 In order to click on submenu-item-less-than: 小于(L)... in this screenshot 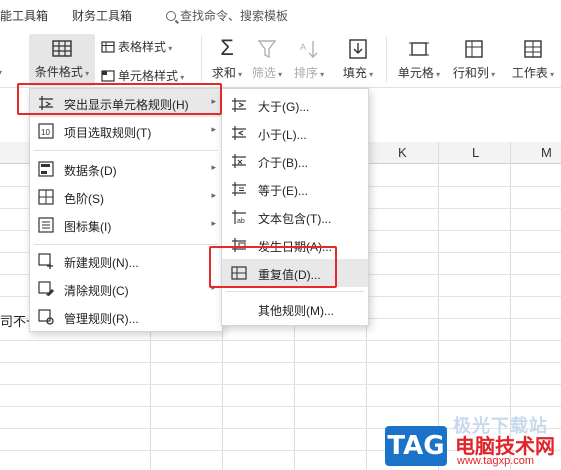, I will do `click(295, 133)`.